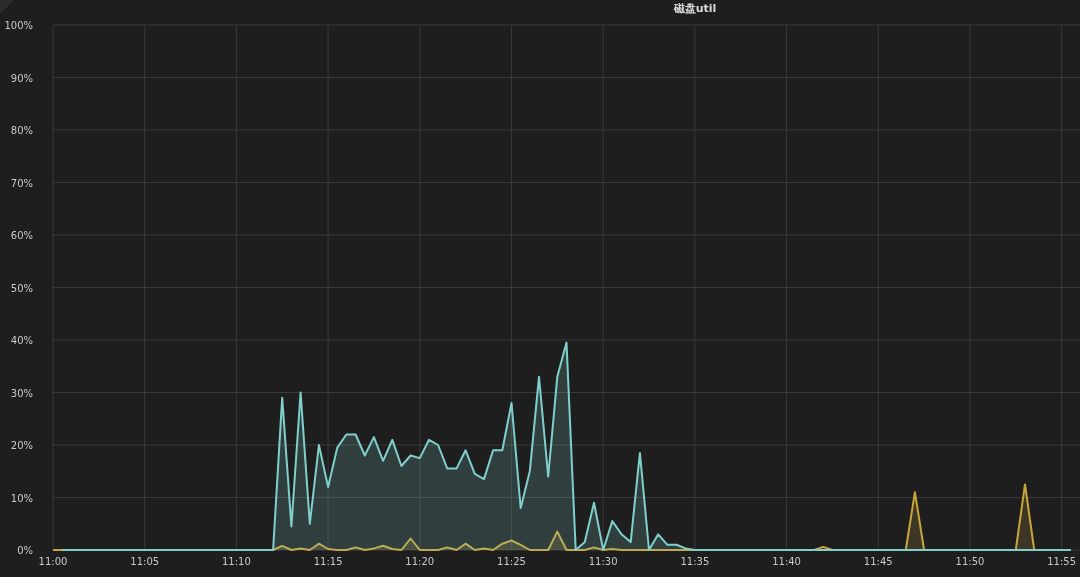  I want to click on x-axis-label: 11:45, so click(878, 561).